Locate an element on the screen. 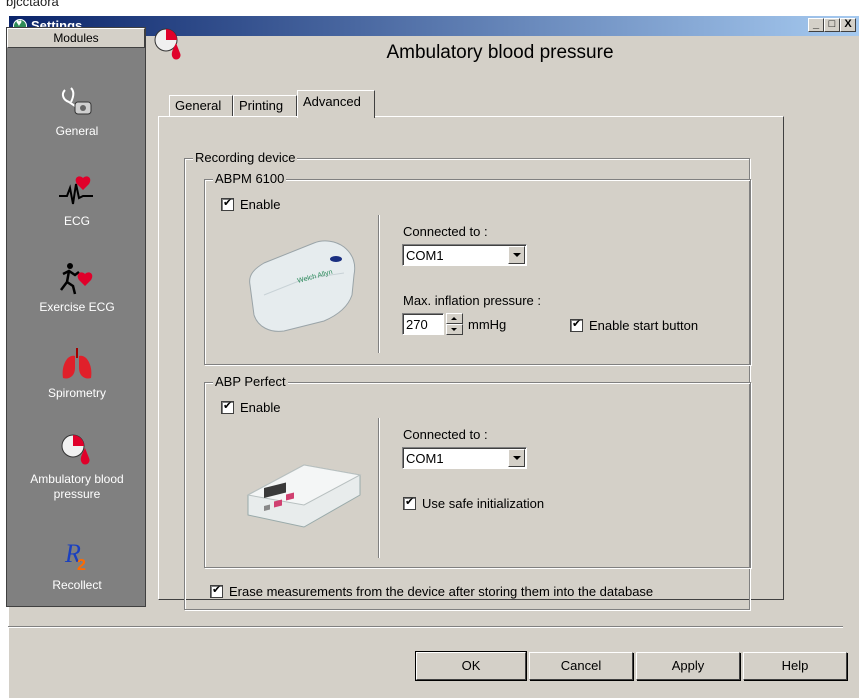  sidebar-item-general: General is located at coordinates (77, 111).